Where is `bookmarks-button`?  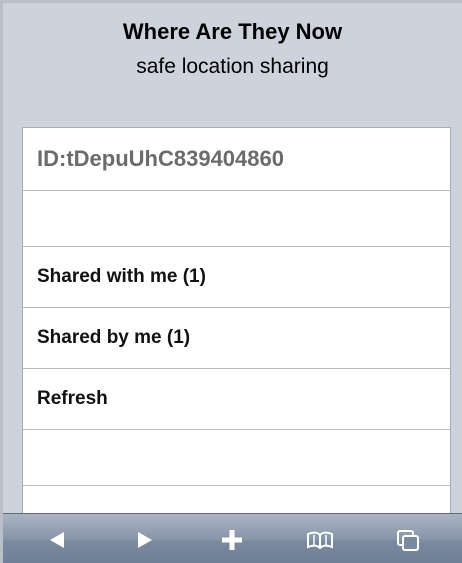 bookmarks-button is located at coordinates (320, 540).